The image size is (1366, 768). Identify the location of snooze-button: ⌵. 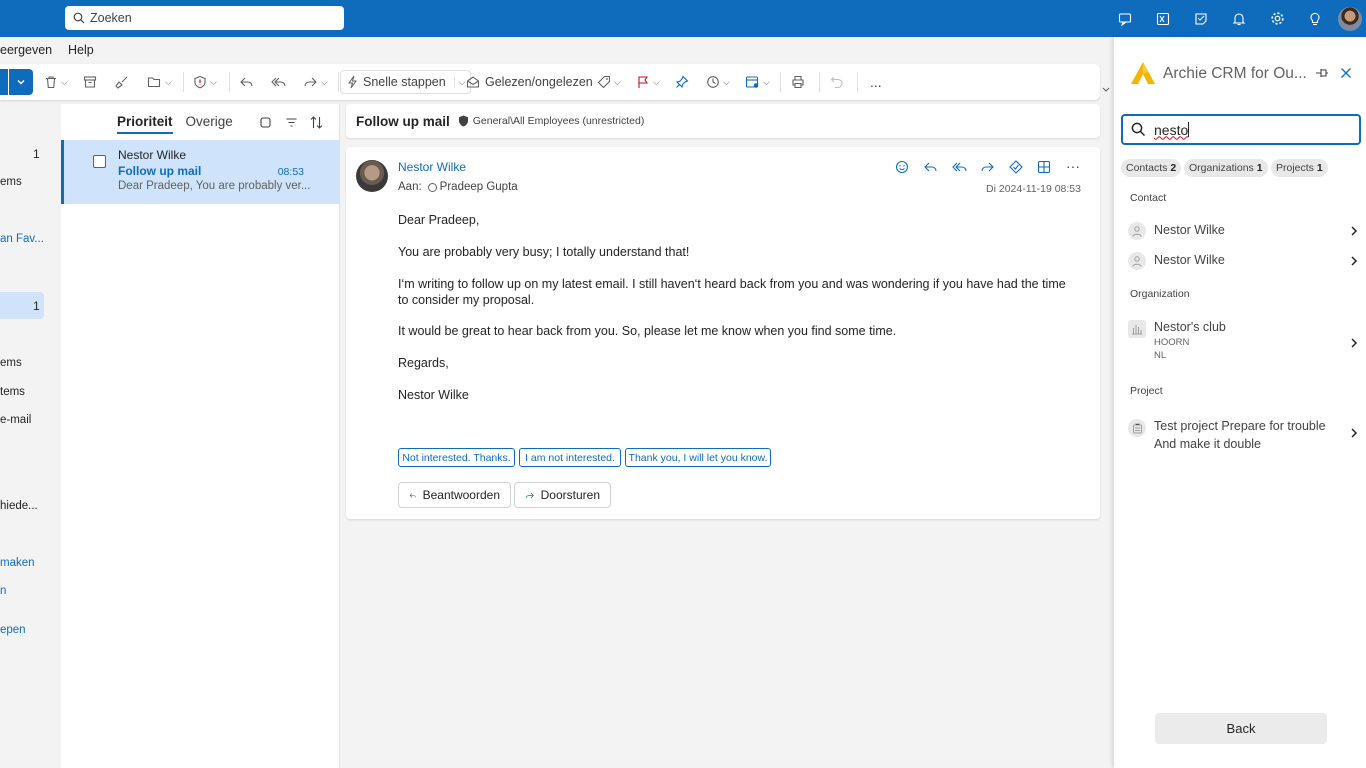
(718, 82).